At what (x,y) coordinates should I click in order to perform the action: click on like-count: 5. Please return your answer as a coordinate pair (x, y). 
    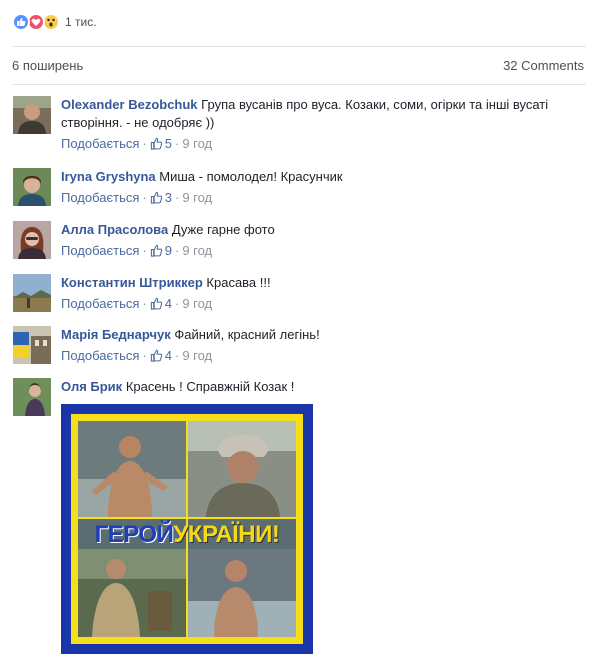
    Looking at the image, I should click on (168, 144).